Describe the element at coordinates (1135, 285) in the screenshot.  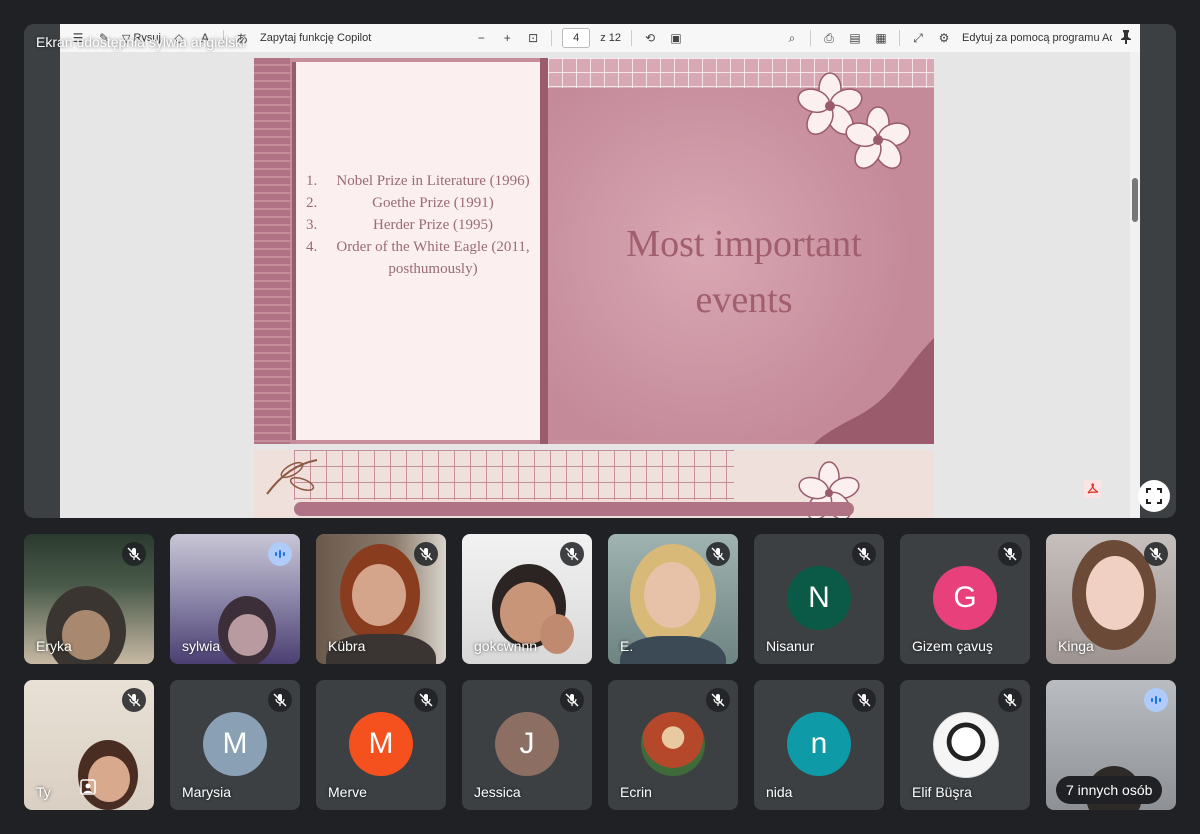
I see `pdf-scrollbar` at that location.